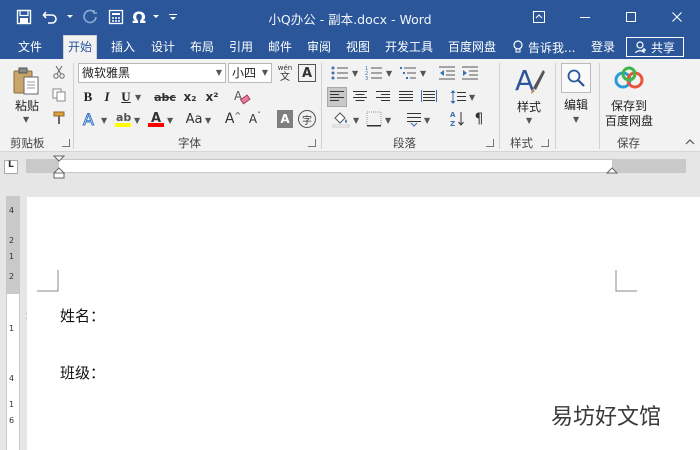 Image resolution: width=700 pixels, height=450 pixels. What do you see at coordinates (576, 119) in the screenshot?
I see `editing-dropdown-icon: ▼` at bounding box center [576, 119].